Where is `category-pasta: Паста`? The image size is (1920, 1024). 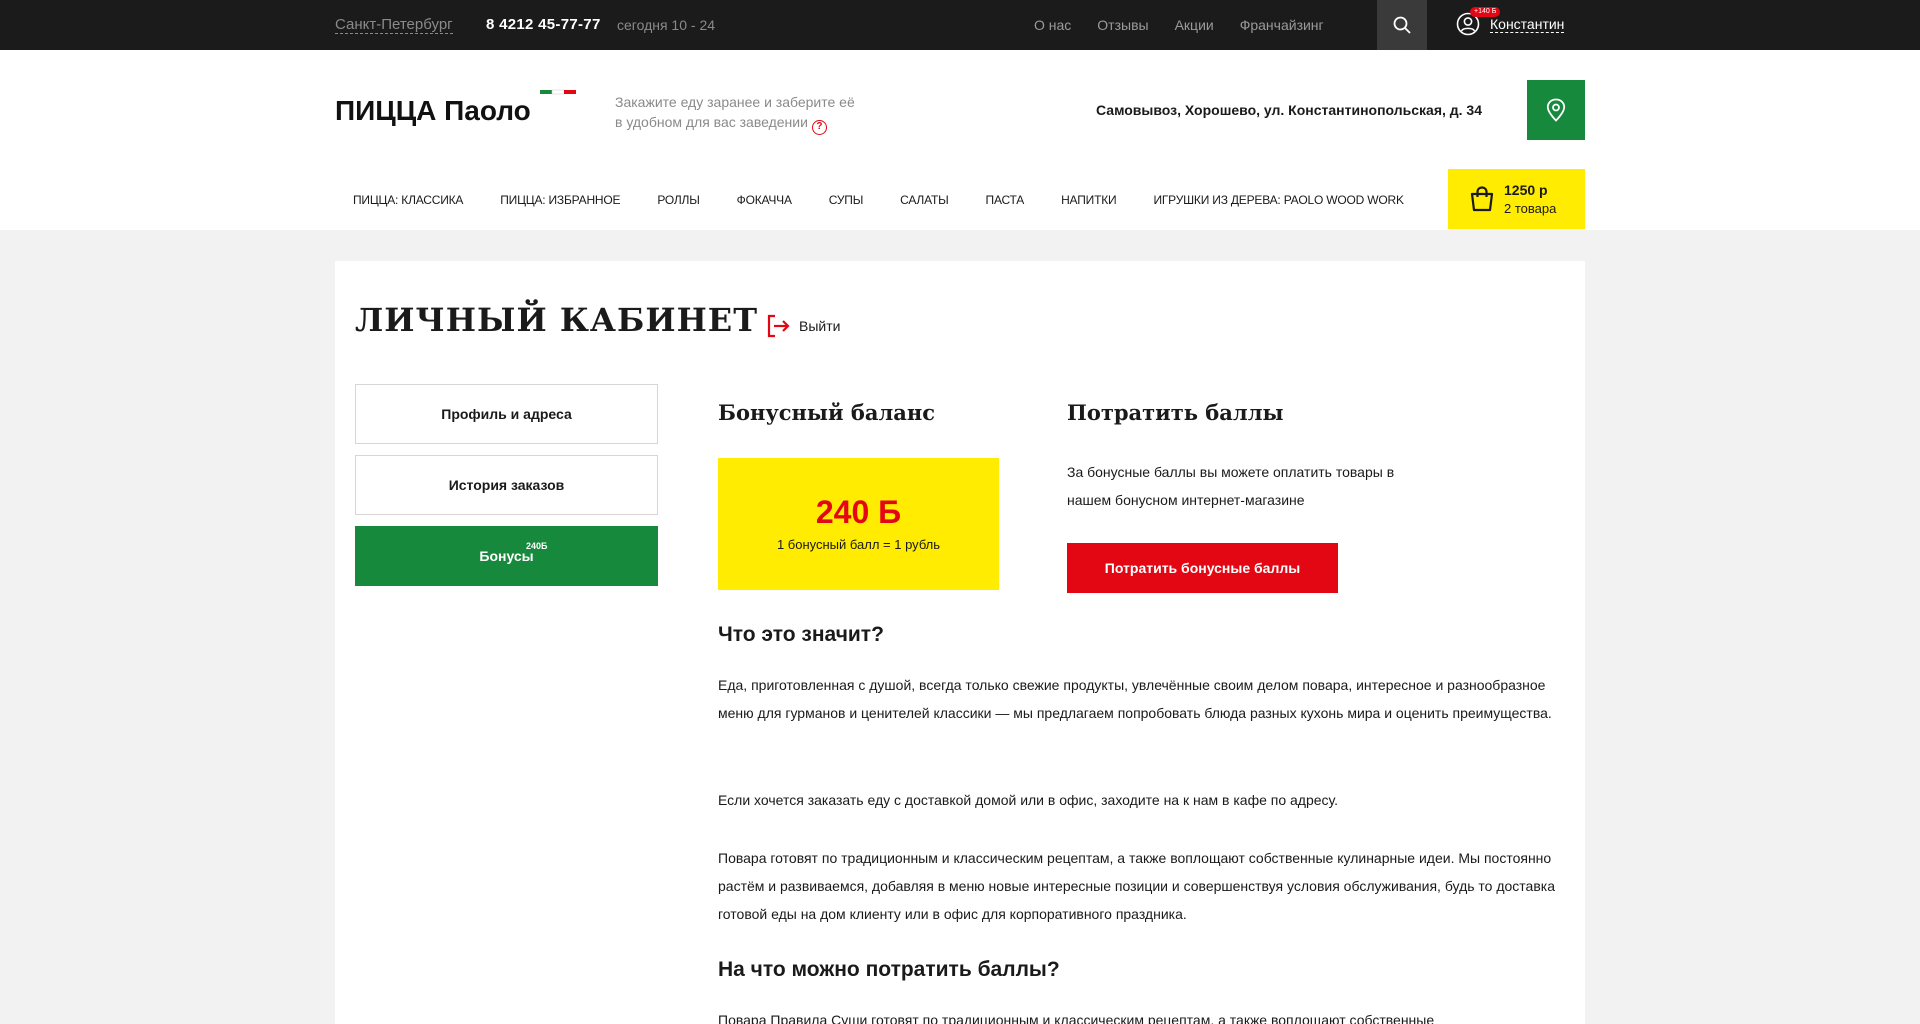
category-pasta: Паста is located at coordinates (1005, 200).